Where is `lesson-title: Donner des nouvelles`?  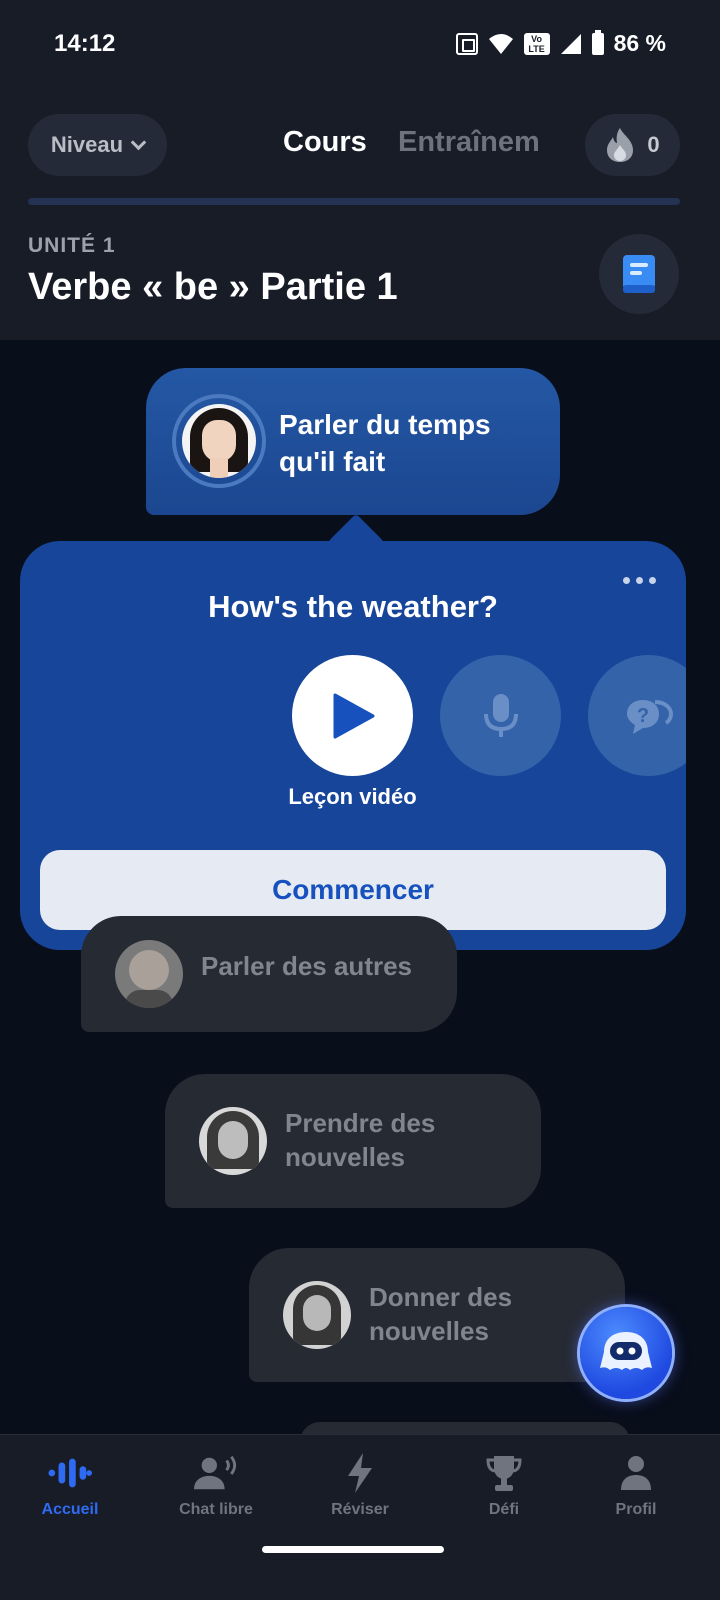
lesson-title: Donner des nouvelles is located at coordinates (441, 1314).